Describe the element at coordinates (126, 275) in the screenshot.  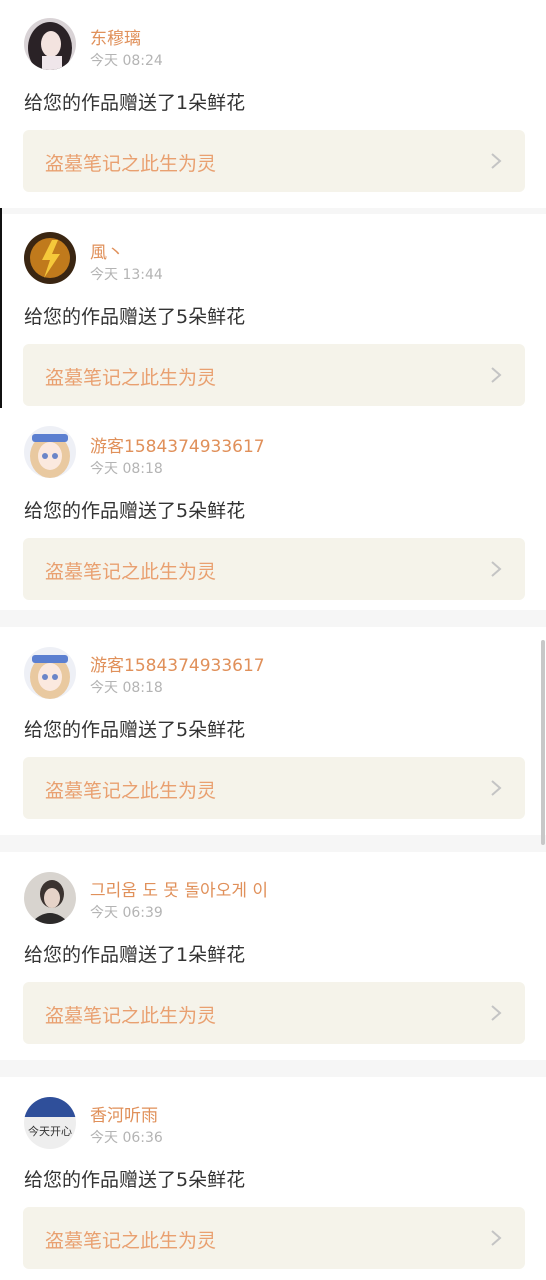
I see `timestamp: 今天 13:44` at that location.